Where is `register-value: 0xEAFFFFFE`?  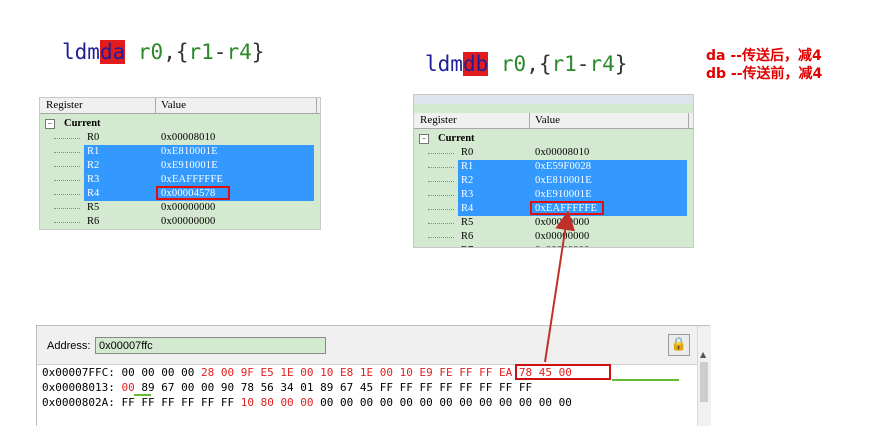
register-value: 0xEAFFFFFE is located at coordinates (192, 179).